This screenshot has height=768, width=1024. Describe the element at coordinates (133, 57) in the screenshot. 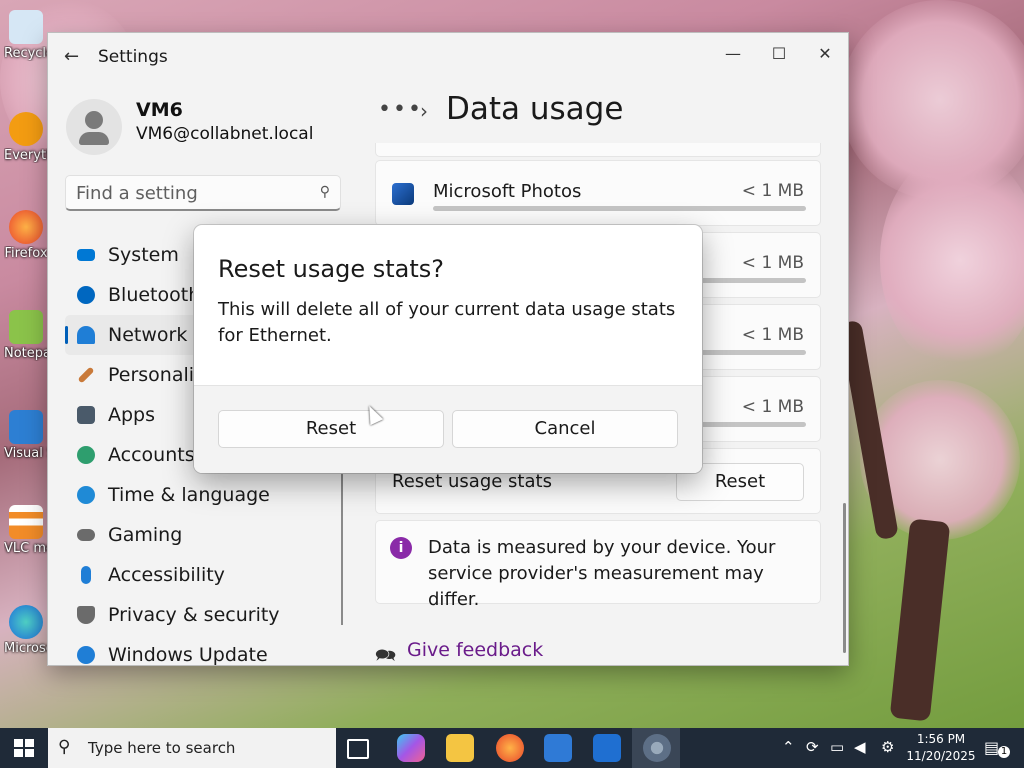

I see `window-title: Settings` at that location.